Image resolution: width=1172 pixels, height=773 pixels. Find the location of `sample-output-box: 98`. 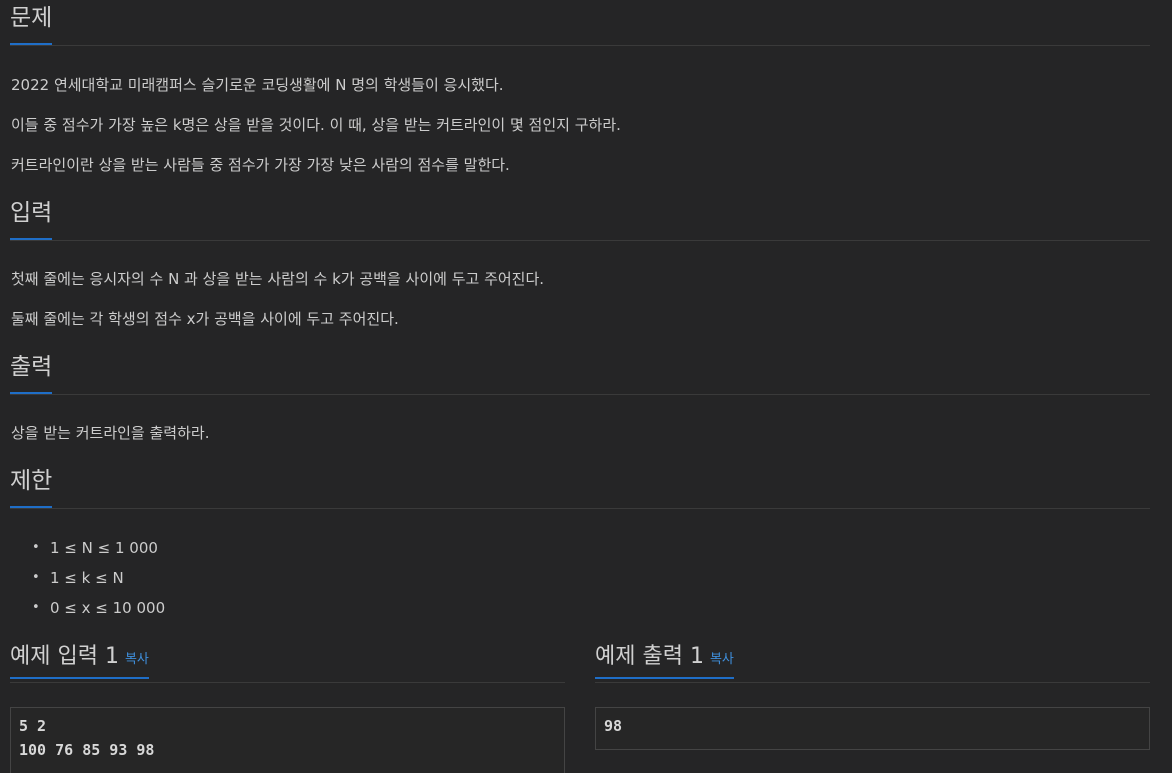

sample-output-box: 98 is located at coordinates (872, 728).